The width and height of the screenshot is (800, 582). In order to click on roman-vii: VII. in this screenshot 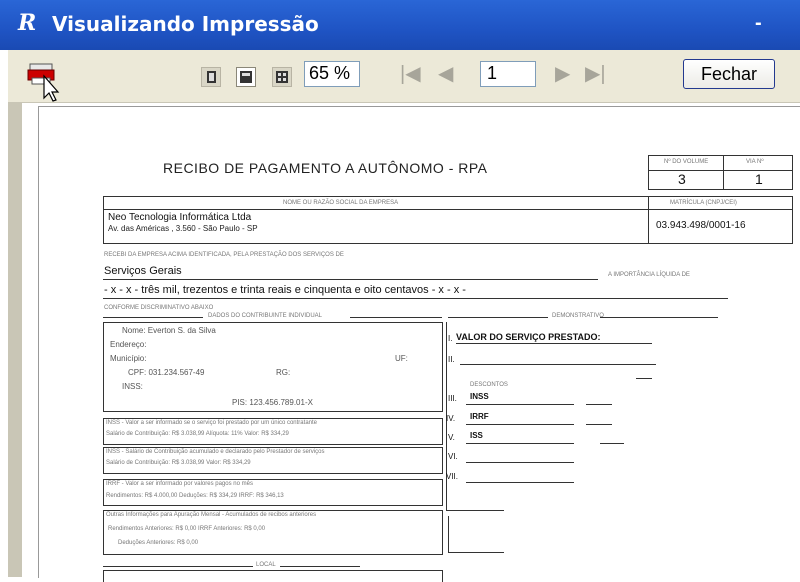, I will do `click(452, 476)`.